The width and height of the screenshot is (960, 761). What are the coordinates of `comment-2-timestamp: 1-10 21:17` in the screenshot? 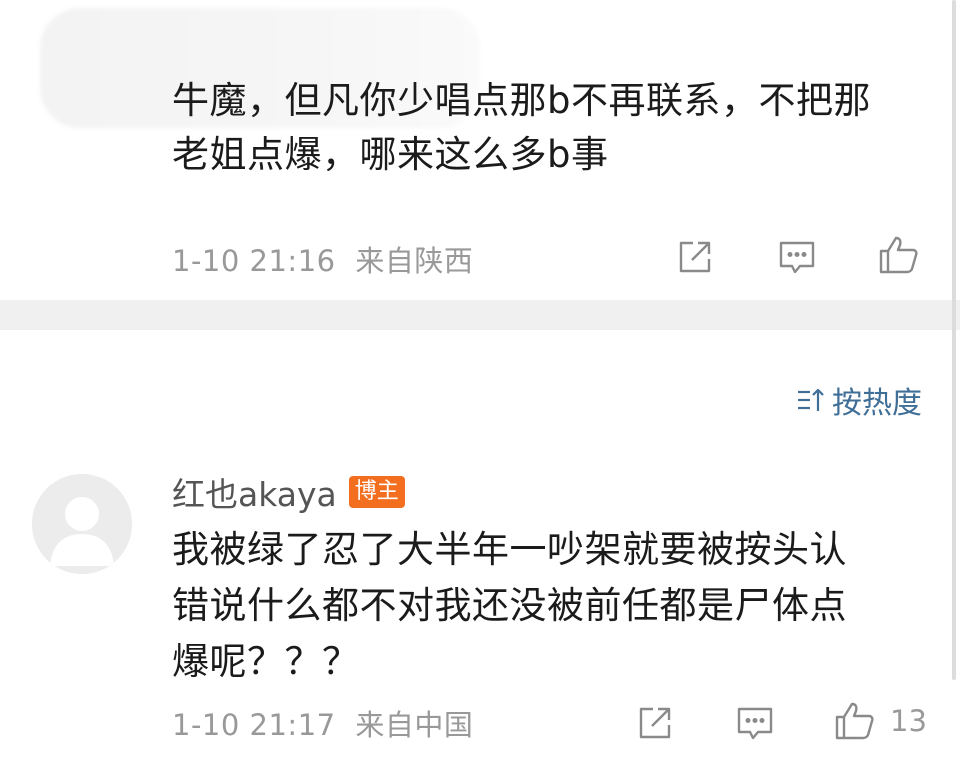 It's located at (254, 725).